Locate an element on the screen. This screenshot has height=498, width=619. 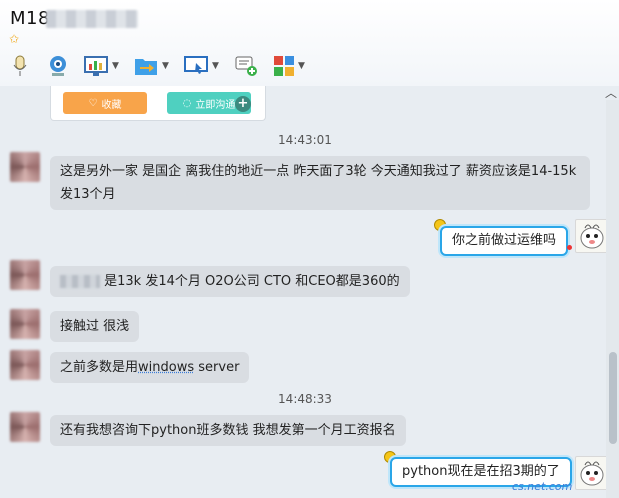
message-text: python现在是在招3期的了 is located at coordinates (481, 471).